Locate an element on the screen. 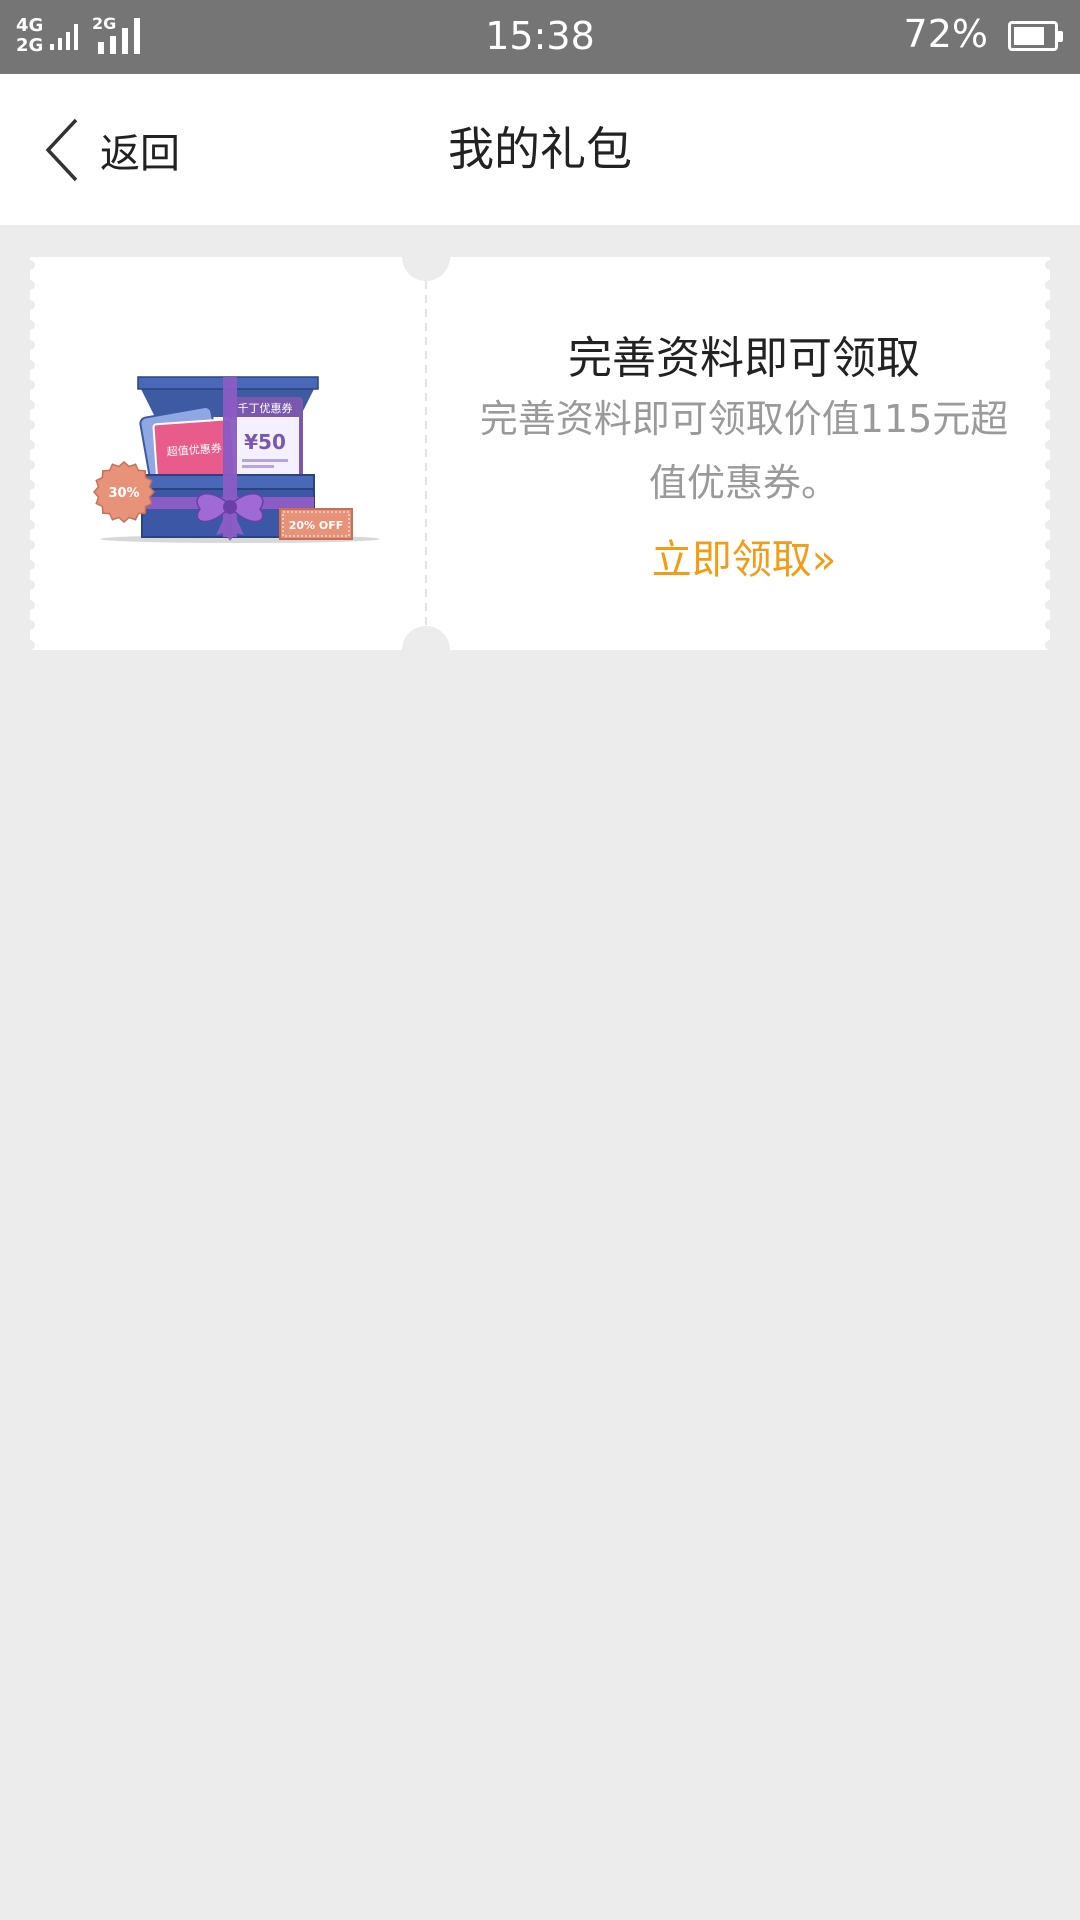  claim-now-button: 立即领取» is located at coordinates (744, 556).